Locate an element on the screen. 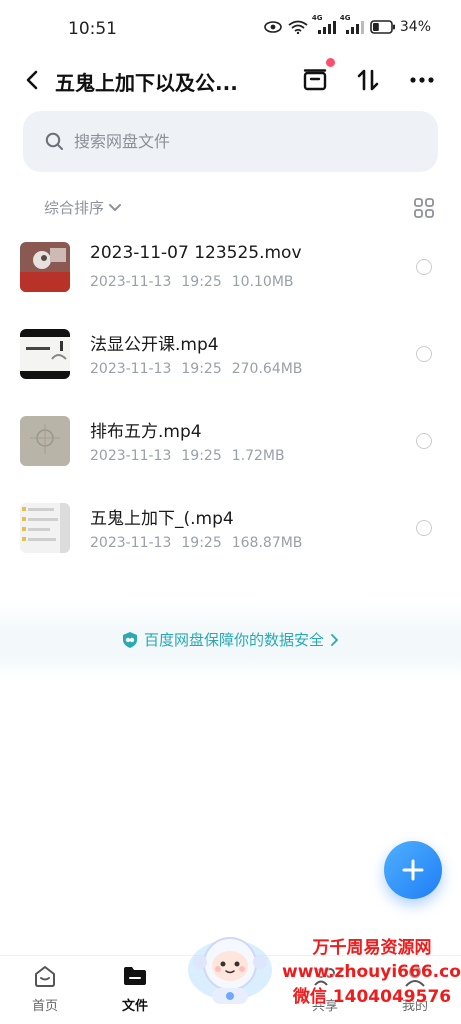 The height and width of the screenshot is (1024, 461). grid-view-button is located at coordinates (424, 208).